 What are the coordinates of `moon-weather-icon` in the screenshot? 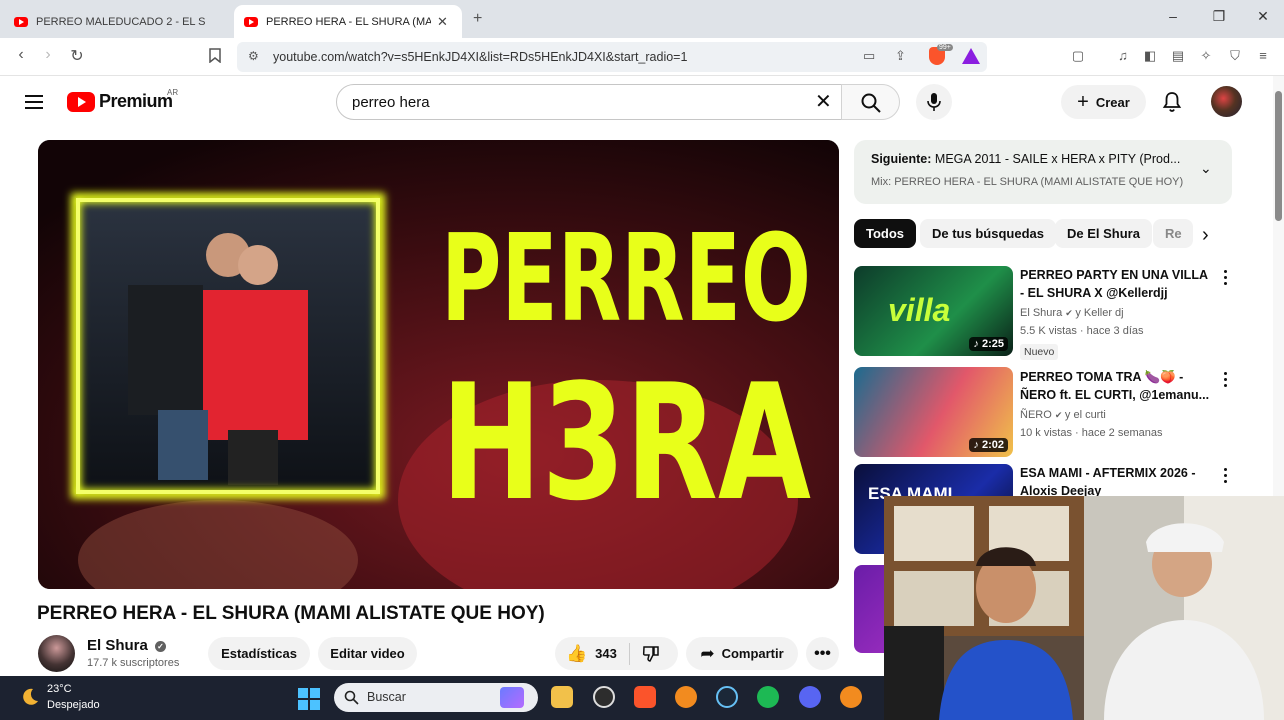 It's located at (30, 696).